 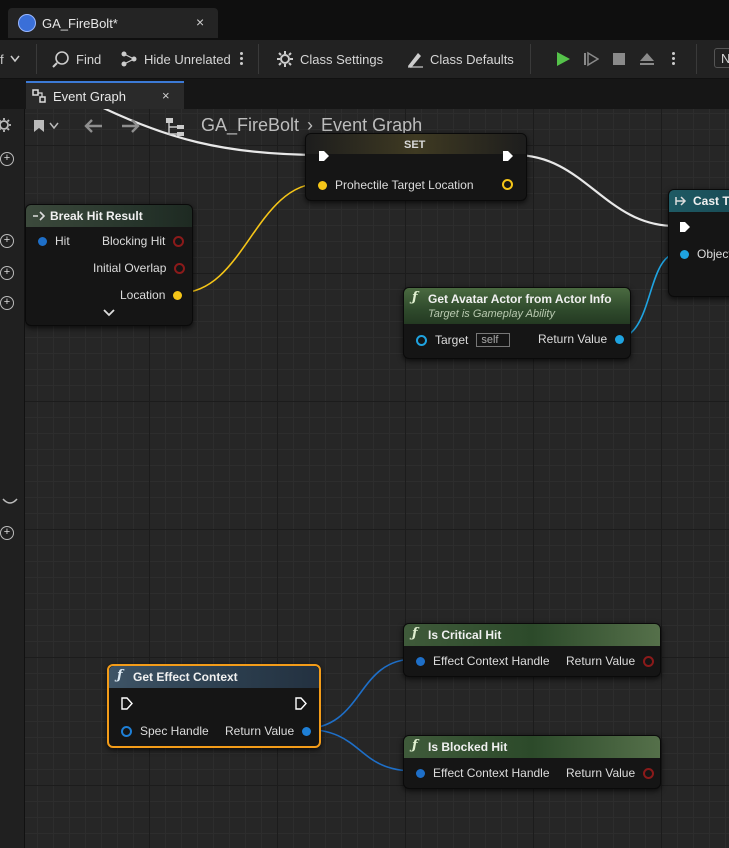 What do you see at coordinates (134, 241) in the screenshot?
I see `blocking-hit-label: Blocking Hit` at bounding box center [134, 241].